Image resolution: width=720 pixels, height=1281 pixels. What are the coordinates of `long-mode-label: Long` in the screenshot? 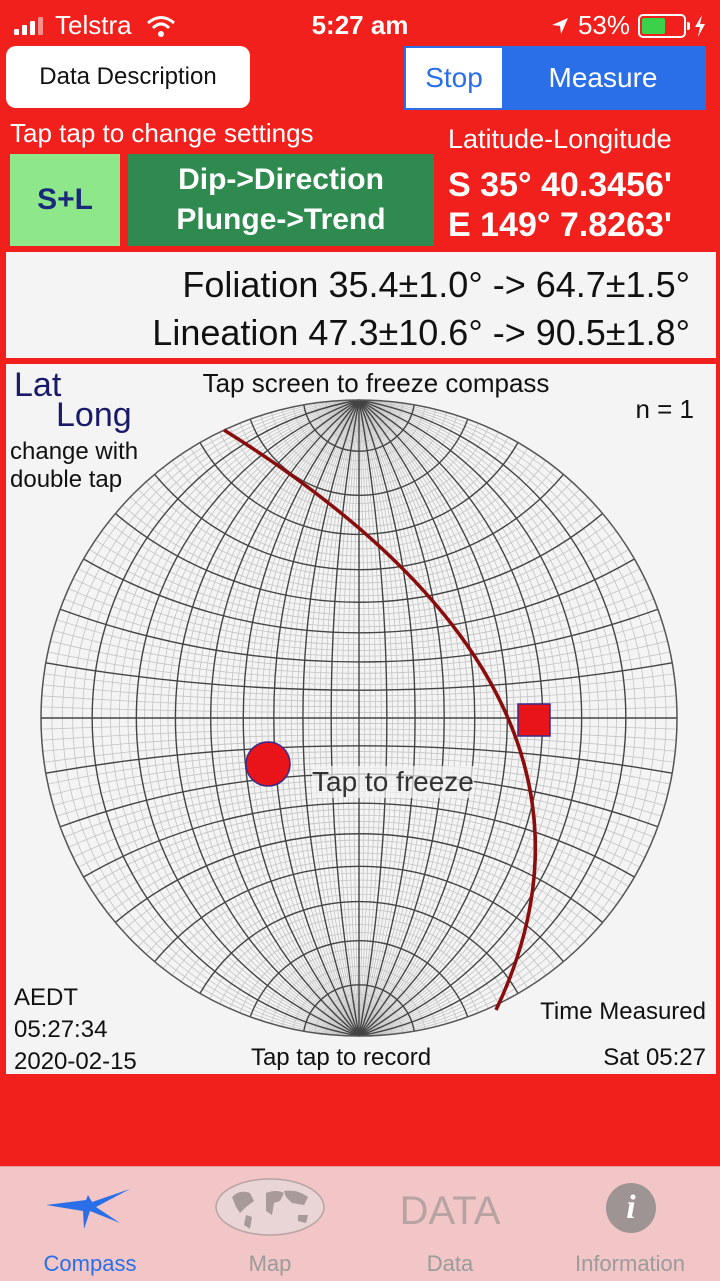 It's located at (94, 415).